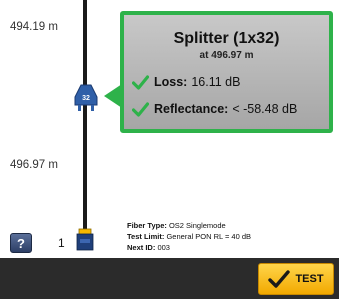 Image resolution: width=339 pixels, height=299 pixels. I want to click on fiber-type-value: OS2 Singlemode, so click(197, 225).